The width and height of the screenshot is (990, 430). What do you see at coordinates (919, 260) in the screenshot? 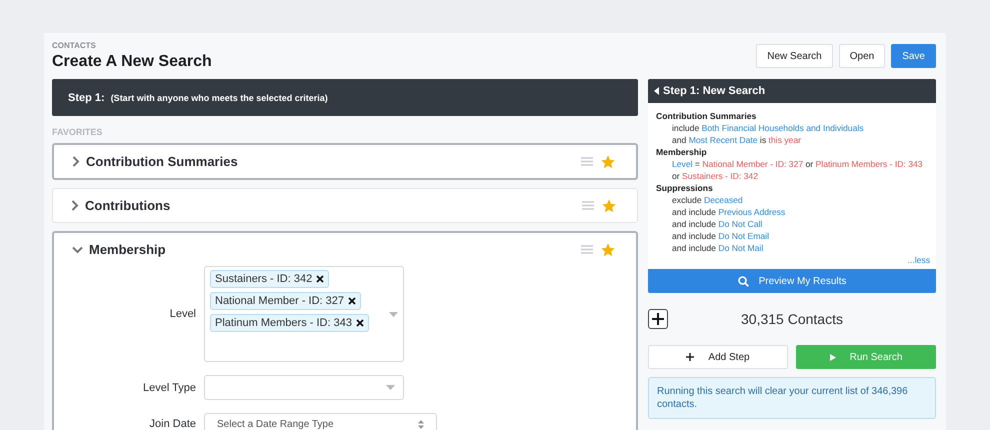
I see `less-link: ...less` at bounding box center [919, 260].